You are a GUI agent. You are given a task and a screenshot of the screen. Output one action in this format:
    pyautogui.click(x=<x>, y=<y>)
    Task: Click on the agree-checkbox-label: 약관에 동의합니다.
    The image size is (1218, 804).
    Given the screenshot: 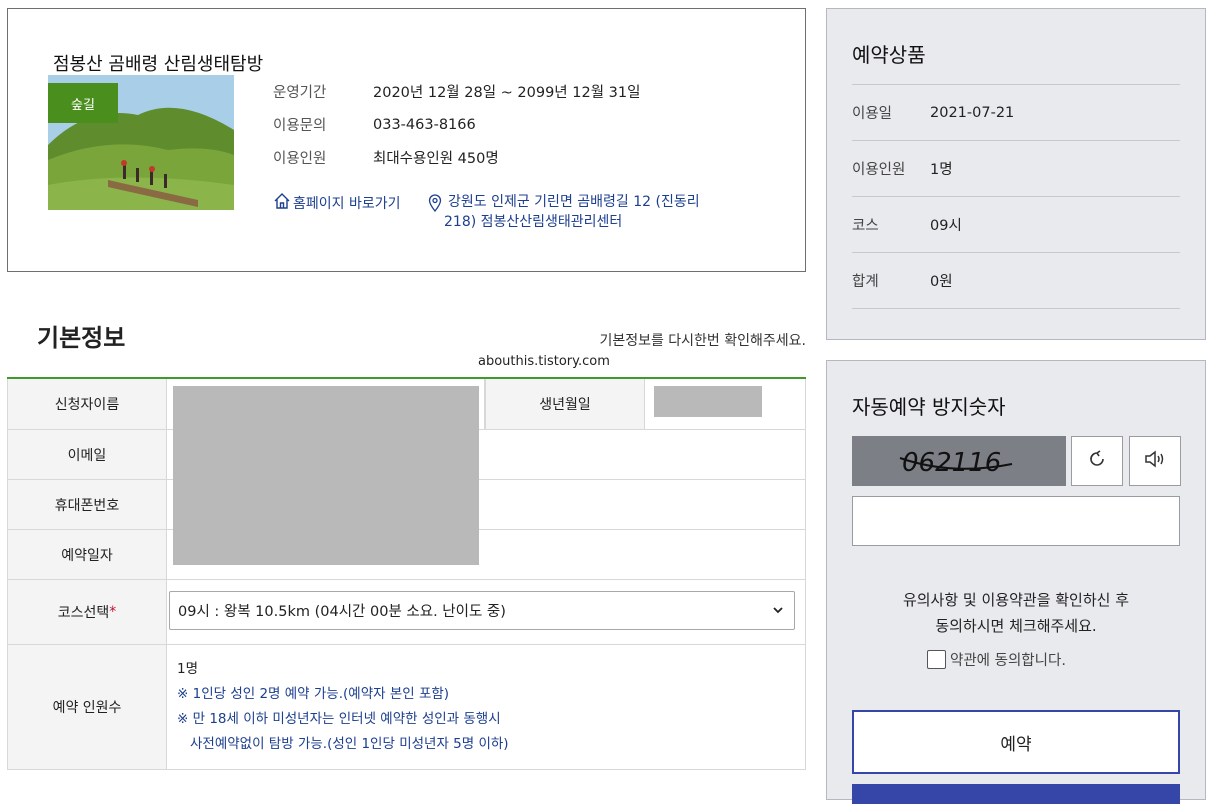 What is the action you would take?
    pyautogui.click(x=1008, y=661)
    